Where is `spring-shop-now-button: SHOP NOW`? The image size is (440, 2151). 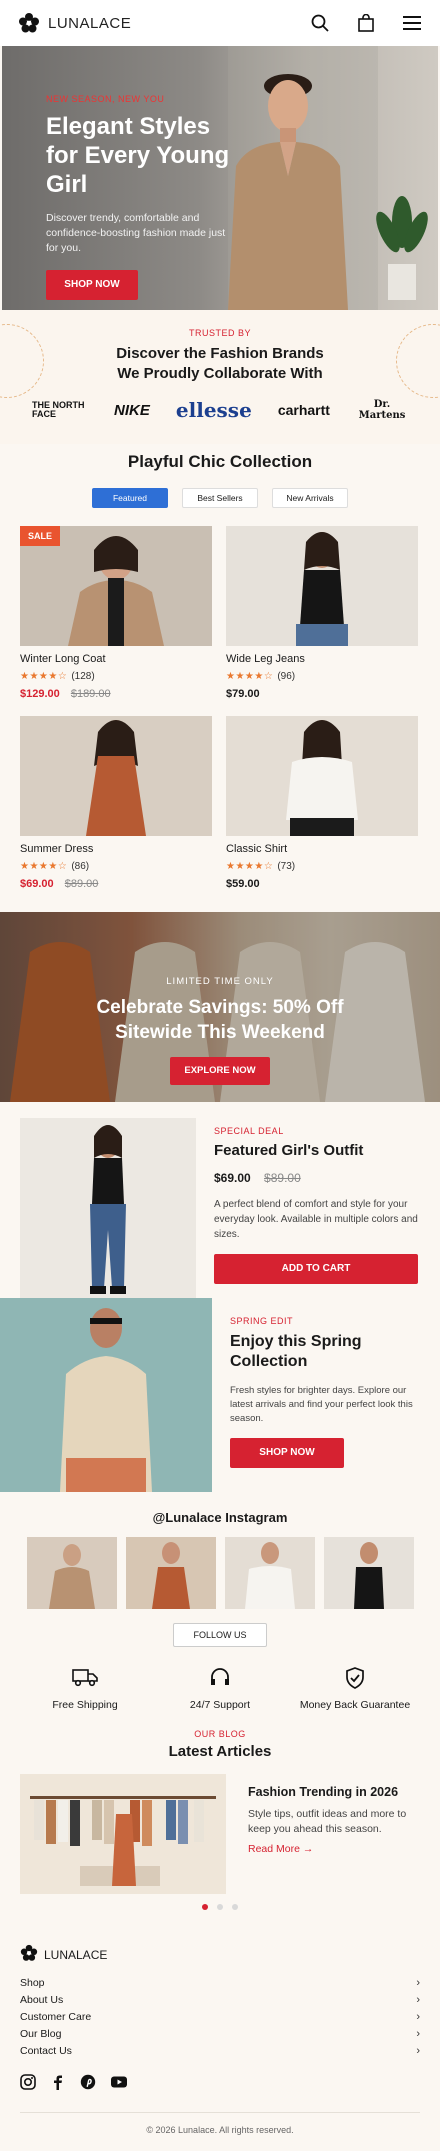 spring-shop-now-button: SHOP NOW is located at coordinates (287, 1453).